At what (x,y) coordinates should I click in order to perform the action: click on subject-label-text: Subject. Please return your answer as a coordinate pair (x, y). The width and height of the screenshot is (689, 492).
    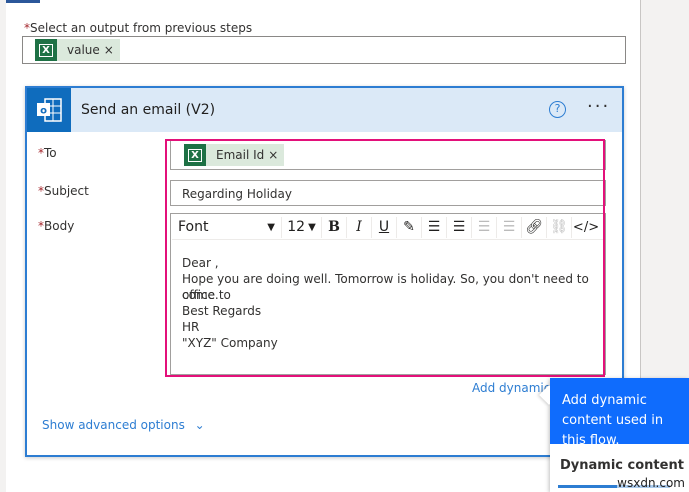
    Looking at the image, I should click on (66, 191).